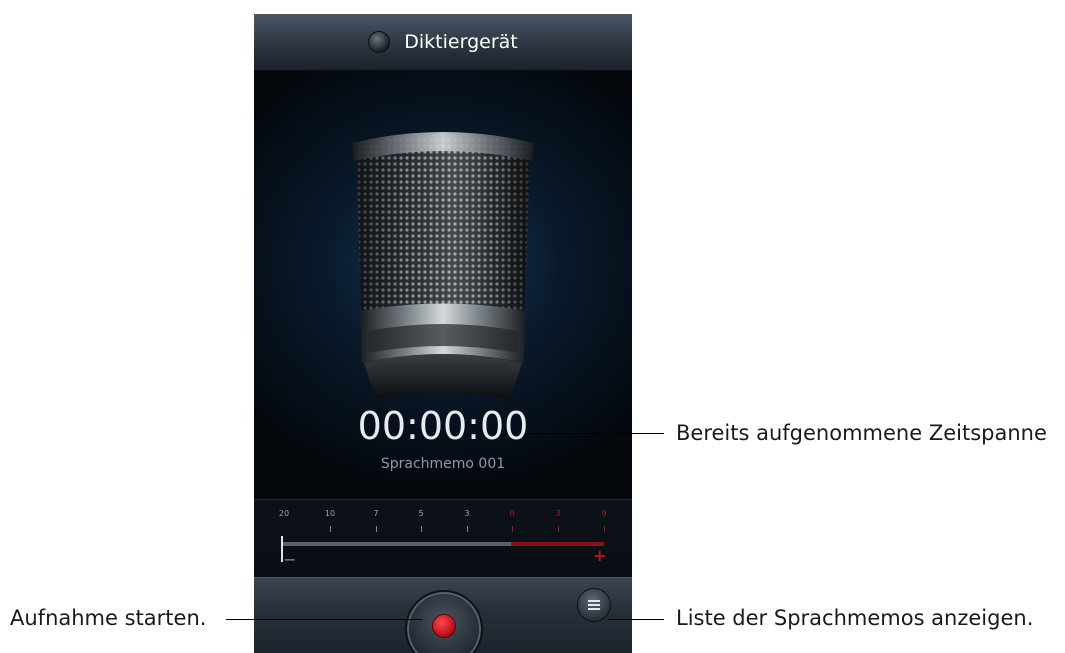 Image resolution: width=1065 pixels, height=653 pixels. I want to click on meter-minus: −, so click(290, 559).